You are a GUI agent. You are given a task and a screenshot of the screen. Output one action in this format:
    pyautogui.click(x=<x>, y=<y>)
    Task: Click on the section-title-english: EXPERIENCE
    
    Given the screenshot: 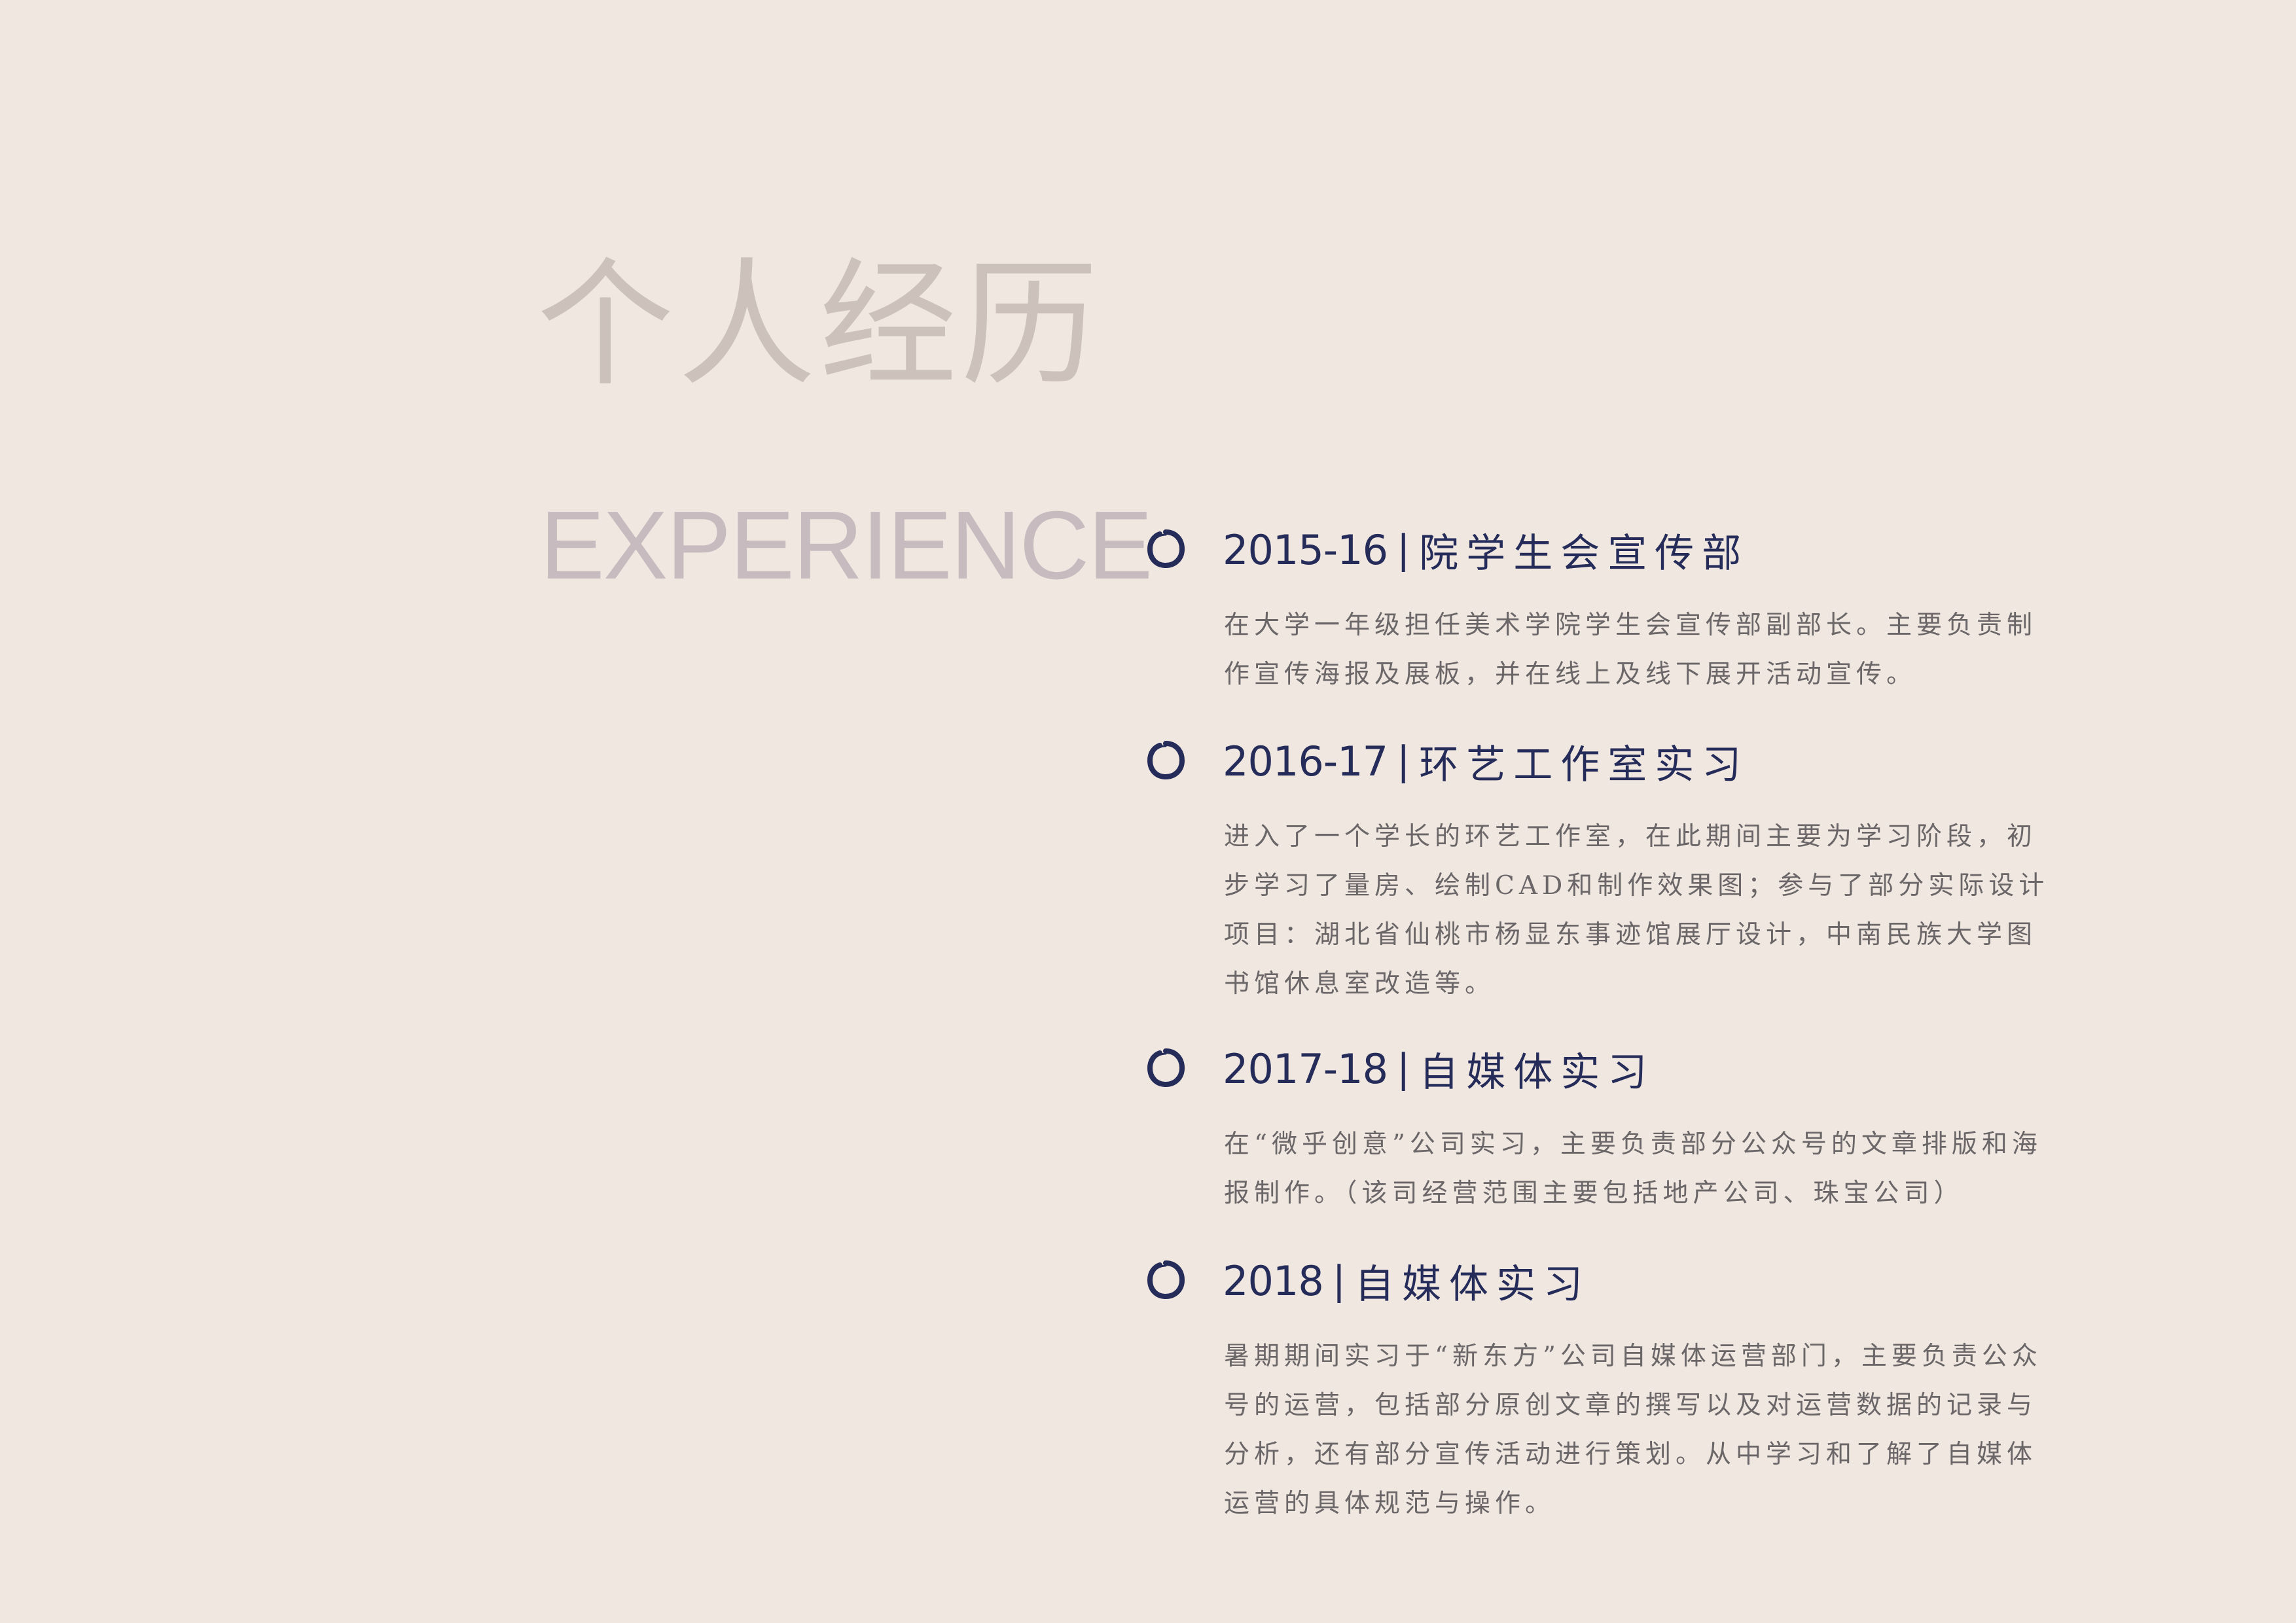 What is the action you would take?
    pyautogui.click(x=846, y=545)
    